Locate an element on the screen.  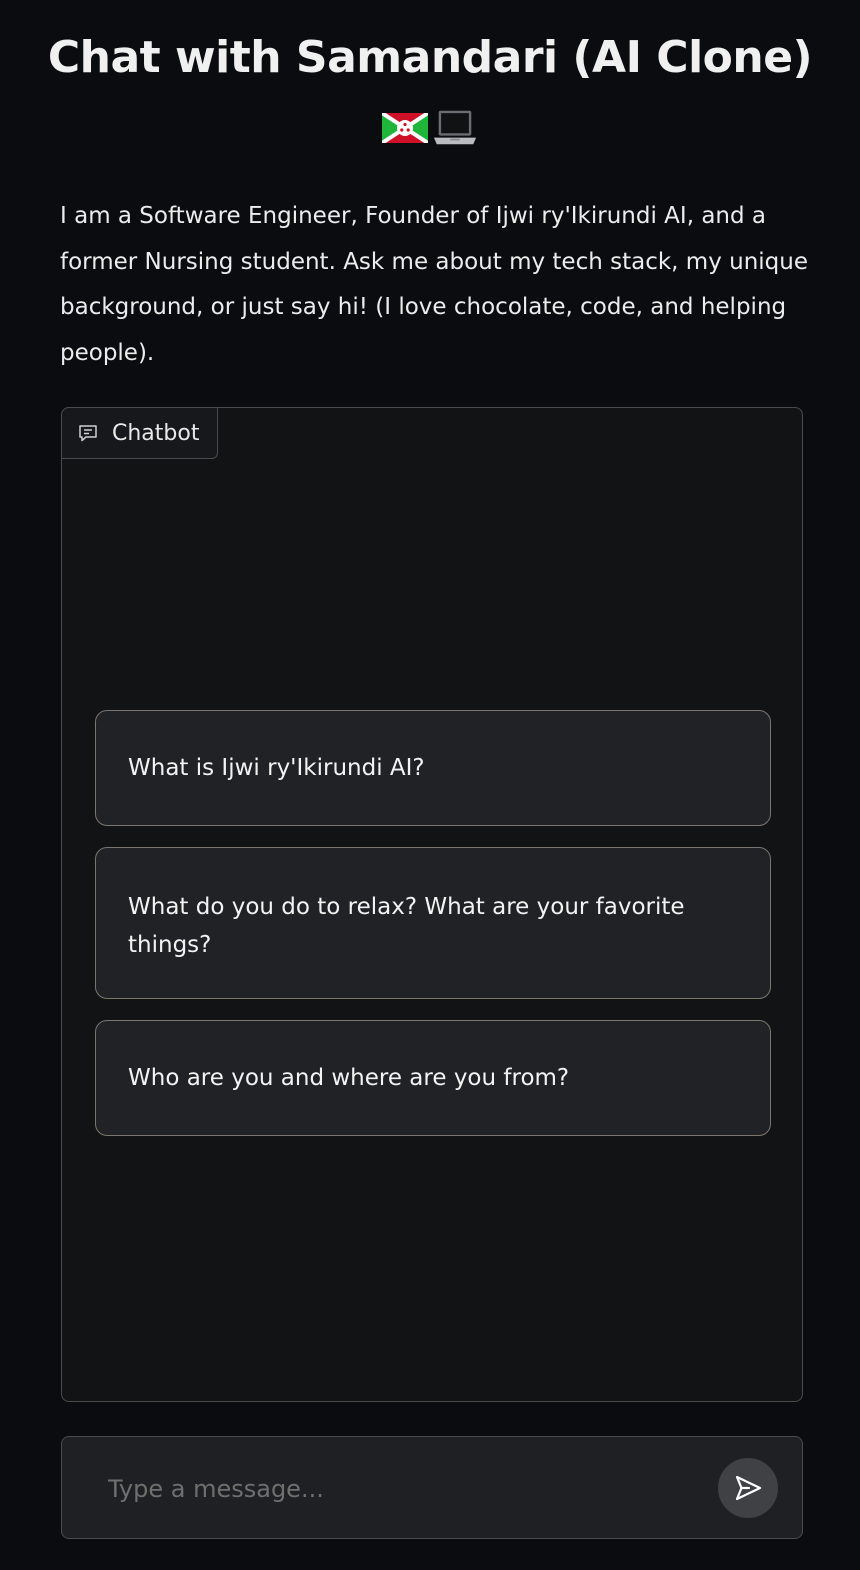
chatbot-label-text: Chatbot is located at coordinates (156, 433).